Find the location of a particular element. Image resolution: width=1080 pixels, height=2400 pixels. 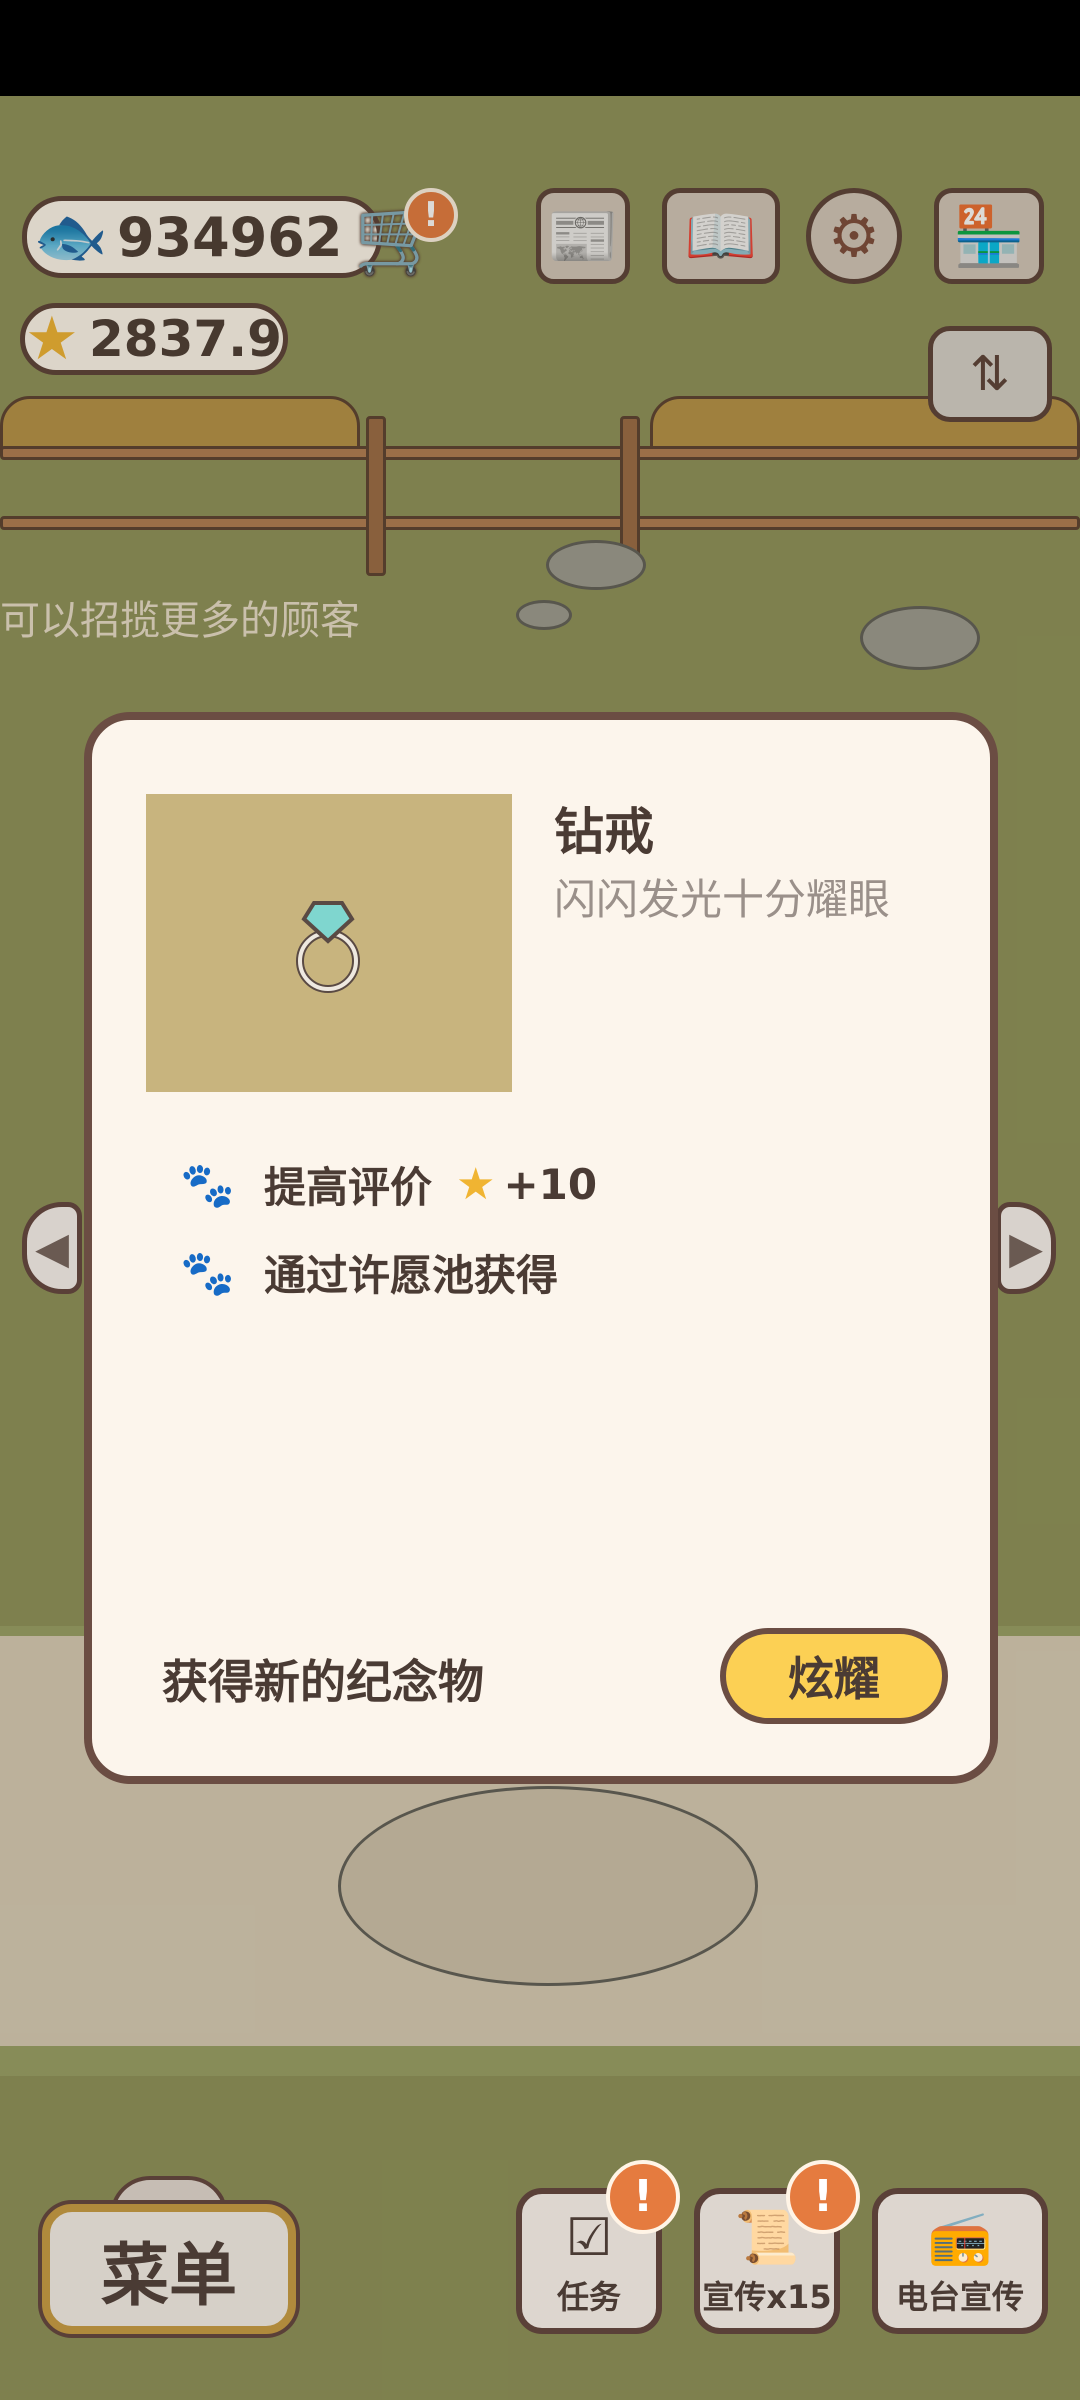

fish-icon: 🐟 is located at coordinates (70, 237).